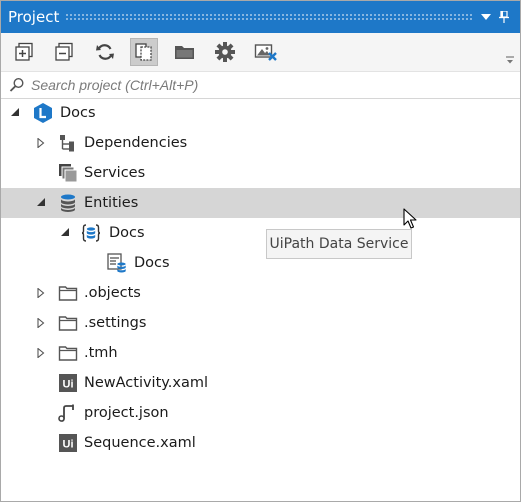  What do you see at coordinates (68, 173) in the screenshot?
I see `services-icon` at bounding box center [68, 173].